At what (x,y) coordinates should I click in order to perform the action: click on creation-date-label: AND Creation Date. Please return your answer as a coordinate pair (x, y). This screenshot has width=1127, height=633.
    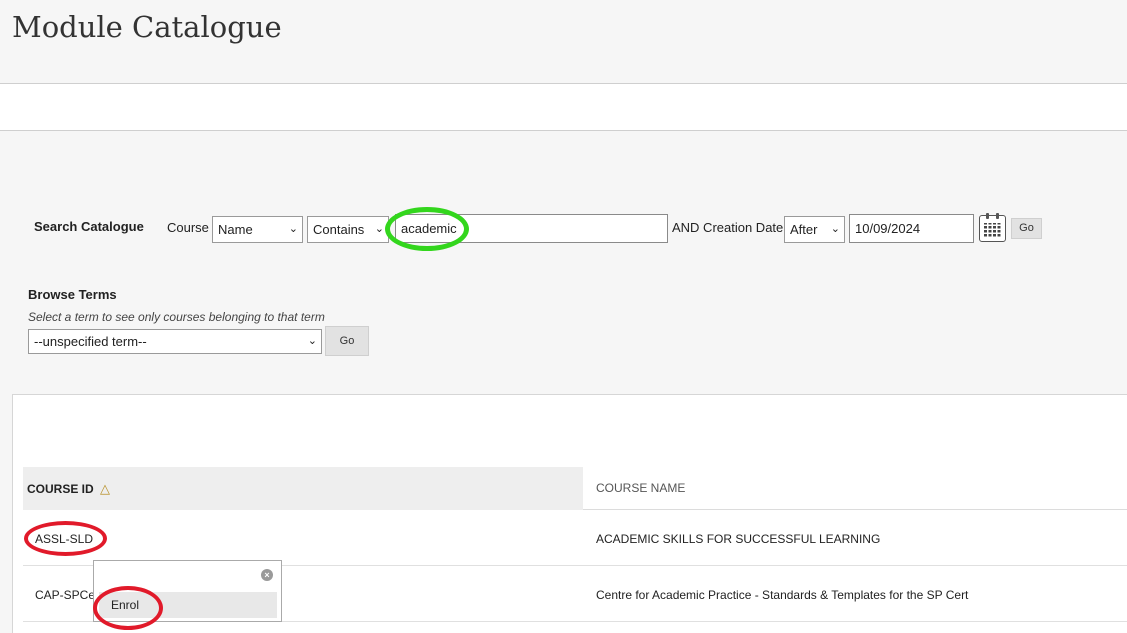
    Looking at the image, I should click on (728, 227).